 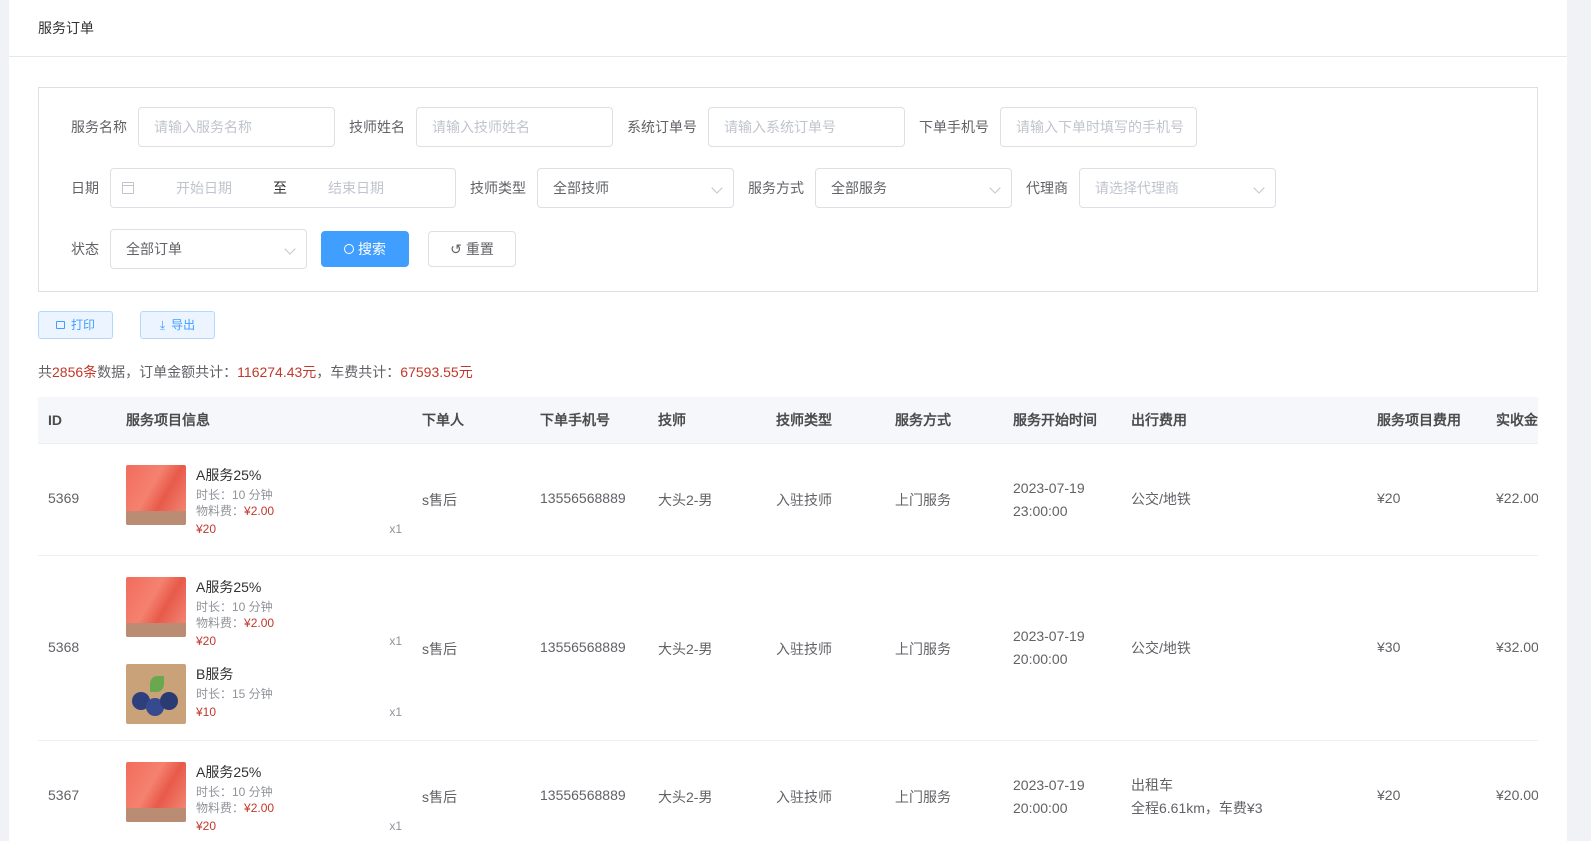 I want to click on agent-select: 请选择代理商, so click(x=1177, y=188).